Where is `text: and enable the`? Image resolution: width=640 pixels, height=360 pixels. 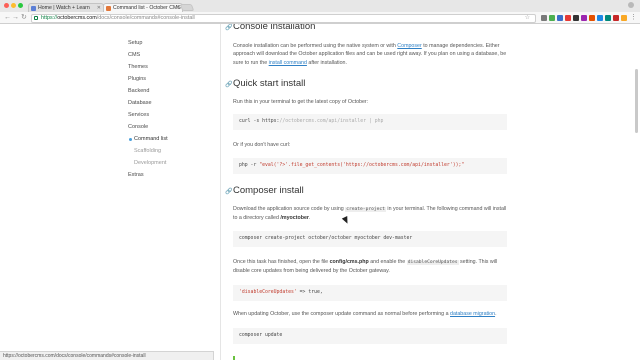 text: and enable the is located at coordinates (387, 262).